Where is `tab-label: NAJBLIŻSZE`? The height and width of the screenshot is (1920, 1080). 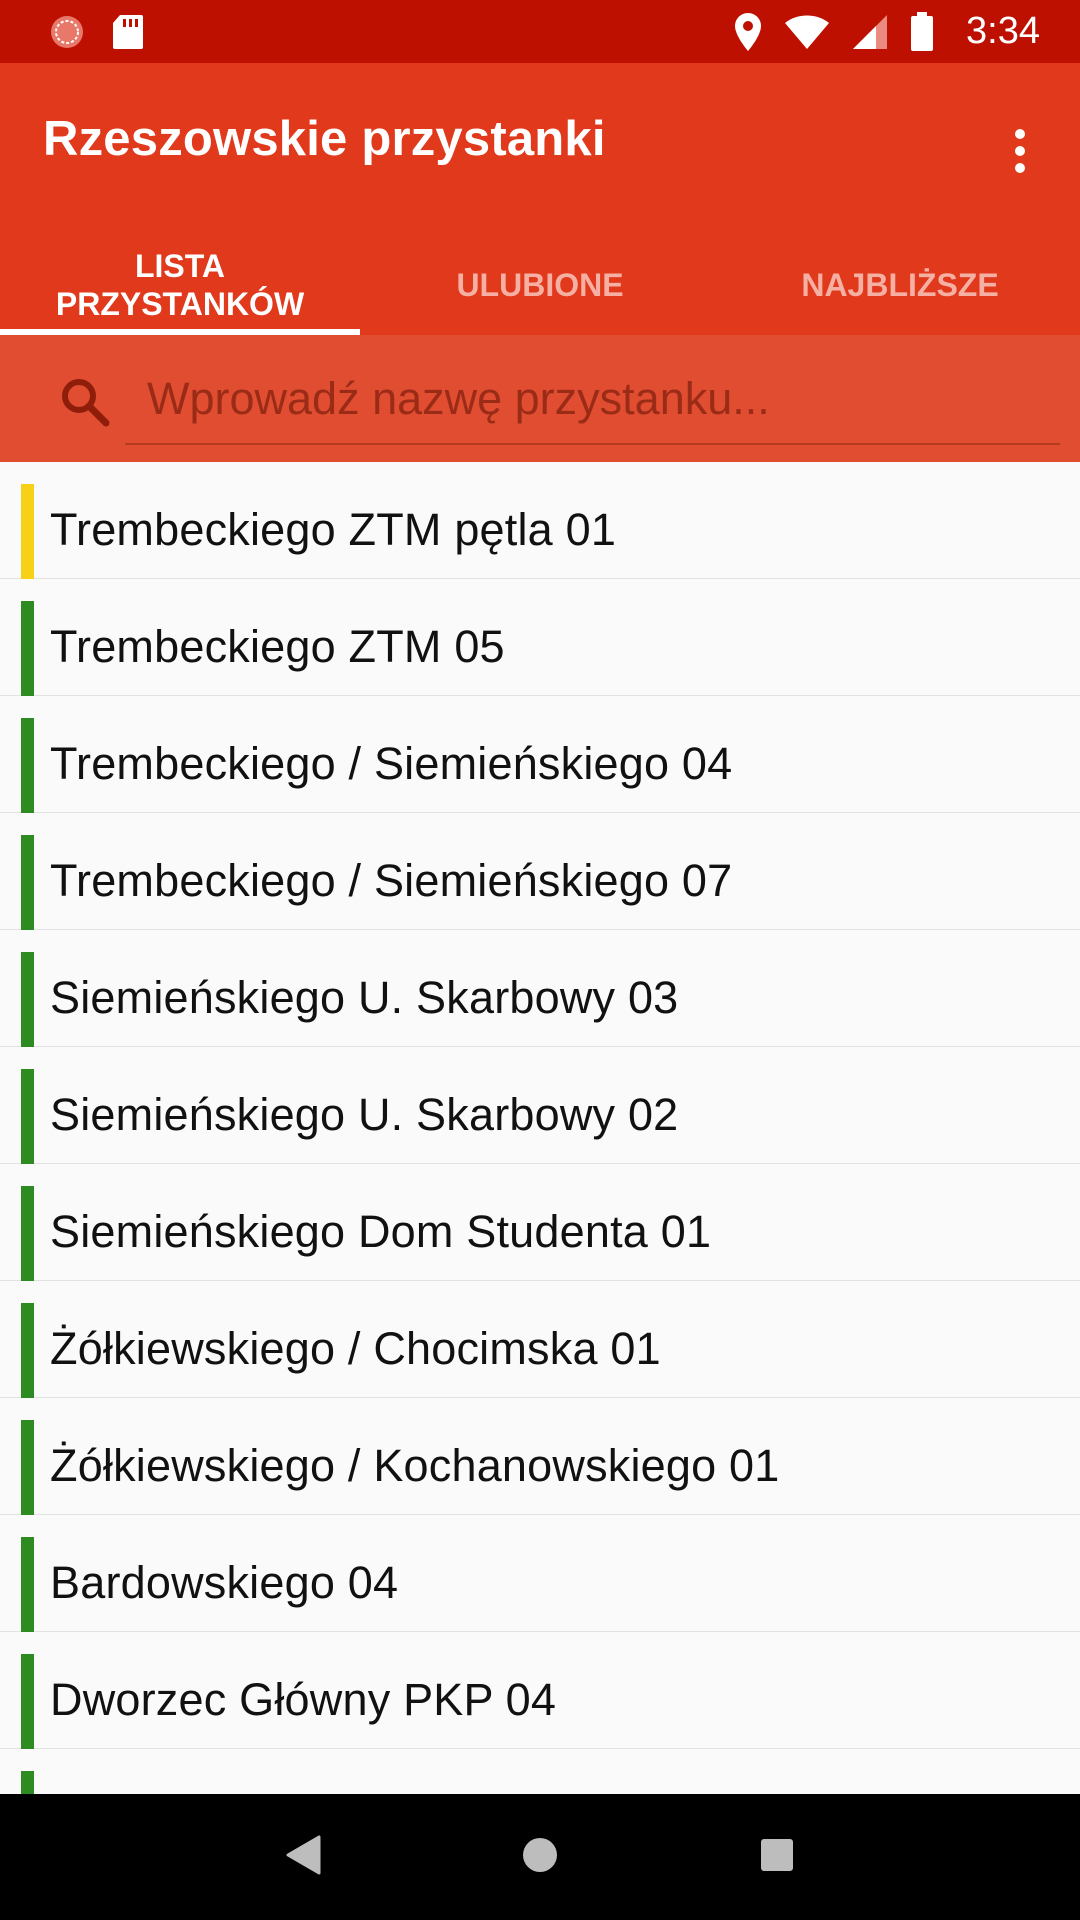 tab-label: NAJBLIŻSZE is located at coordinates (900, 285).